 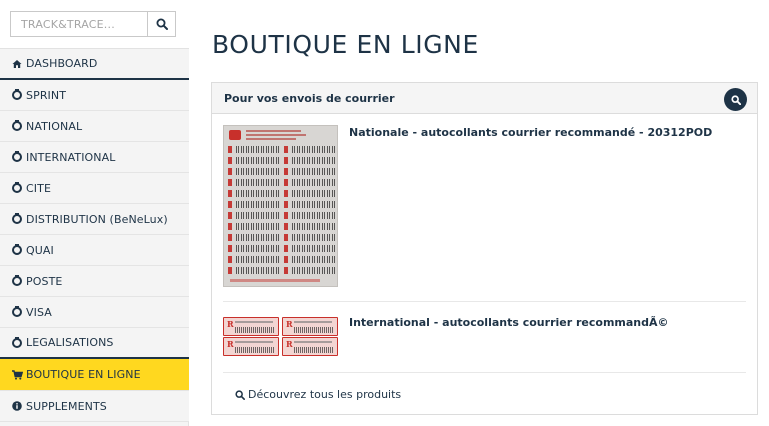 What do you see at coordinates (83, 374) in the screenshot?
I see `sidebar-item-label: BOUTIQUE EN LIGNE` at bounding box center [83, 374].